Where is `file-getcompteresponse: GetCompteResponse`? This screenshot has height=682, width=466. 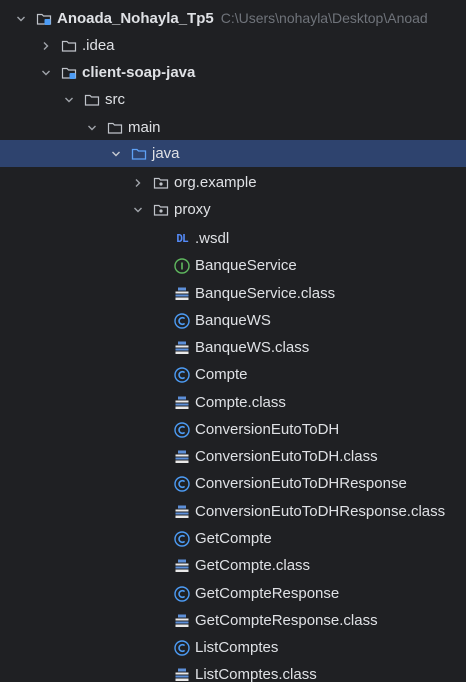
file-getcompteresponse: GetCompteResponse is located at coordinates (233, 593).